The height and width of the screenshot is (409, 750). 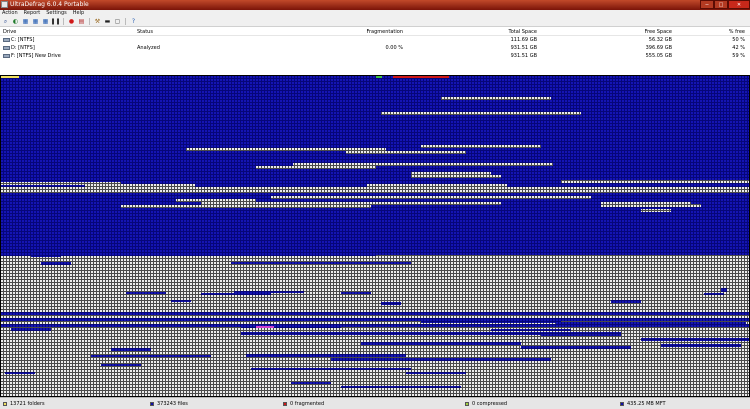 What do you see at coordinates (738, 40) in the screenshot?
I see `drive-percent-free: 50 %` at bounding box center [738, 40].